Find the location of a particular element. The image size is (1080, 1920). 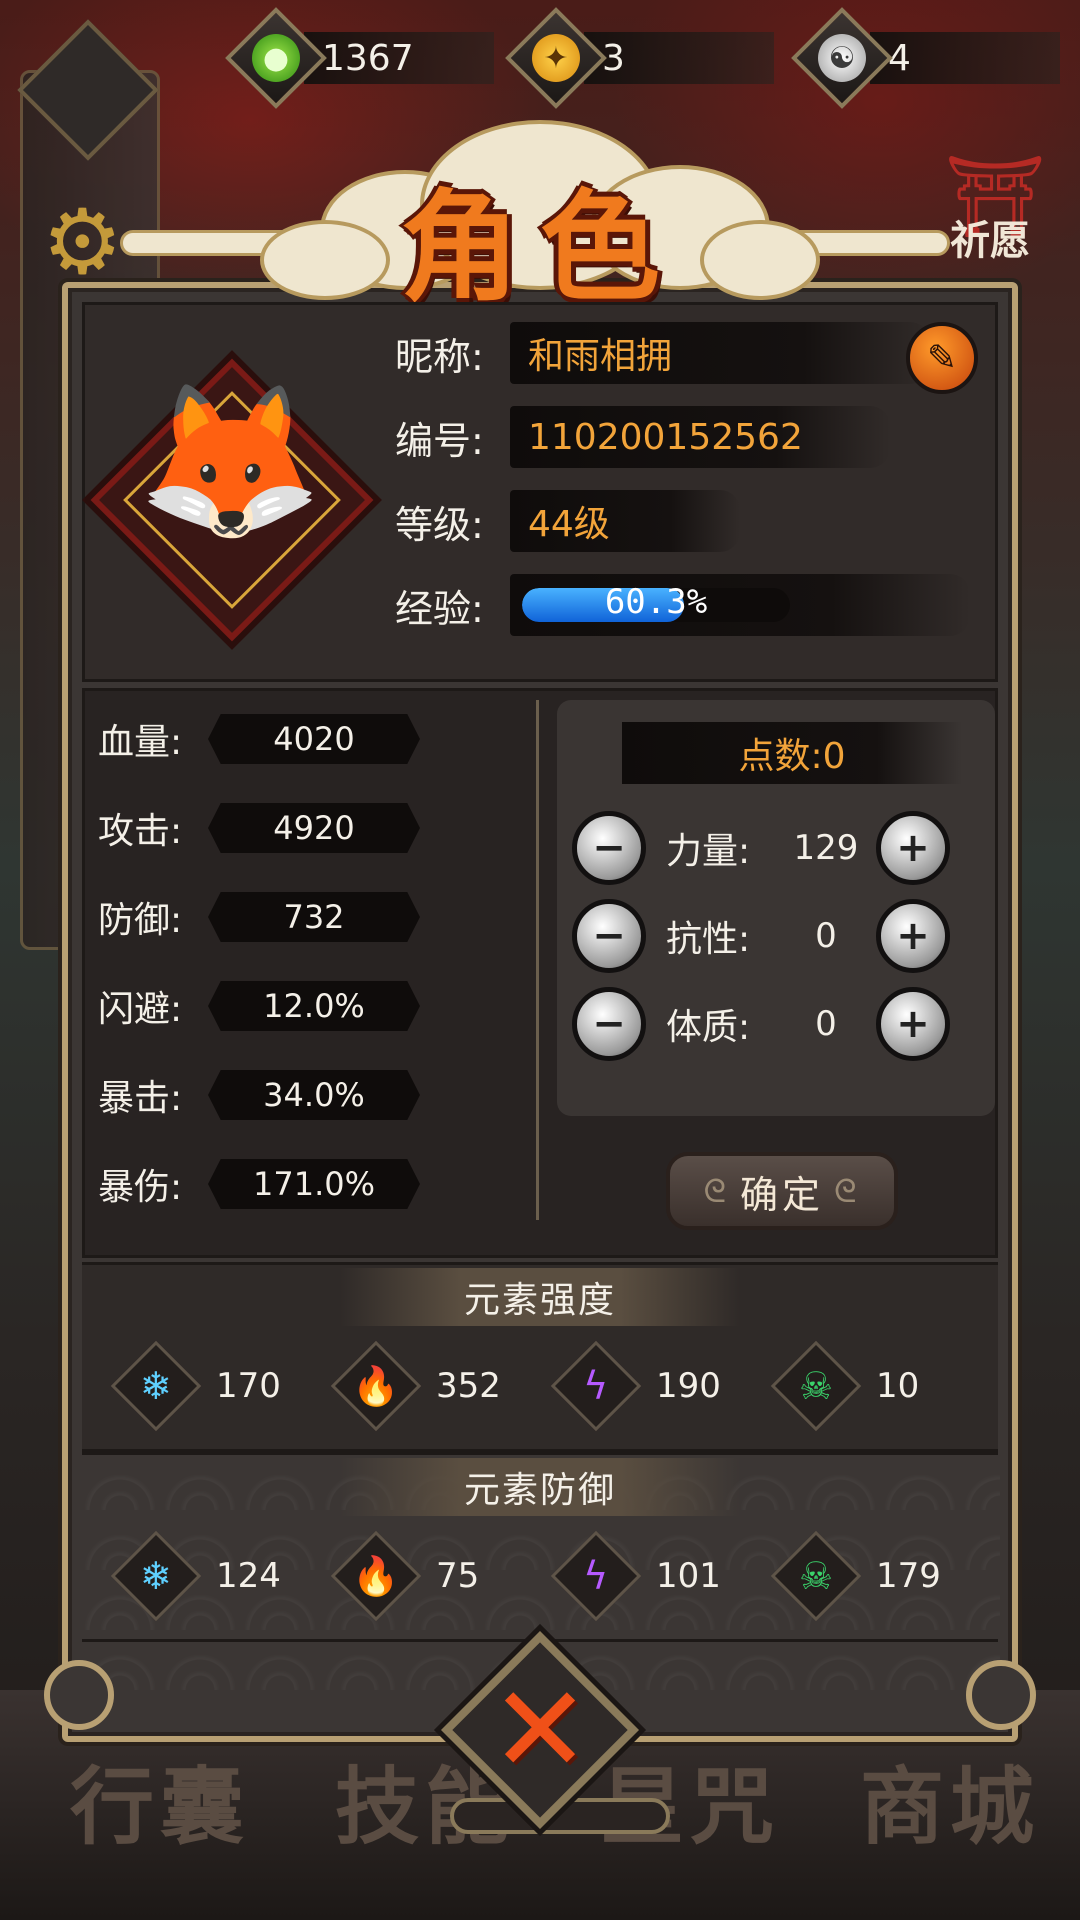

green-flame-icon: ● is located at coordinates (276, 58).